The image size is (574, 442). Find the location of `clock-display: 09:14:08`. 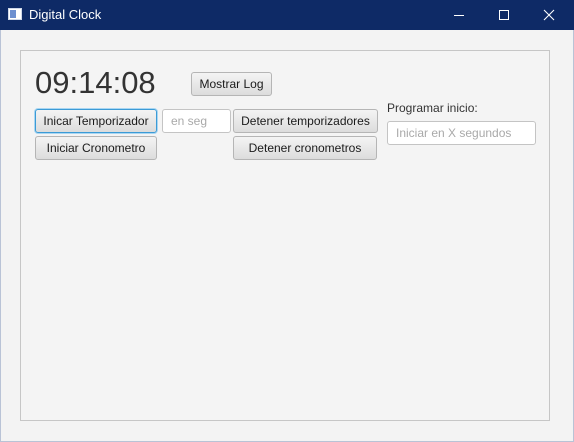

clock-display: 09:14:08 is located at coordinates (95, 82).